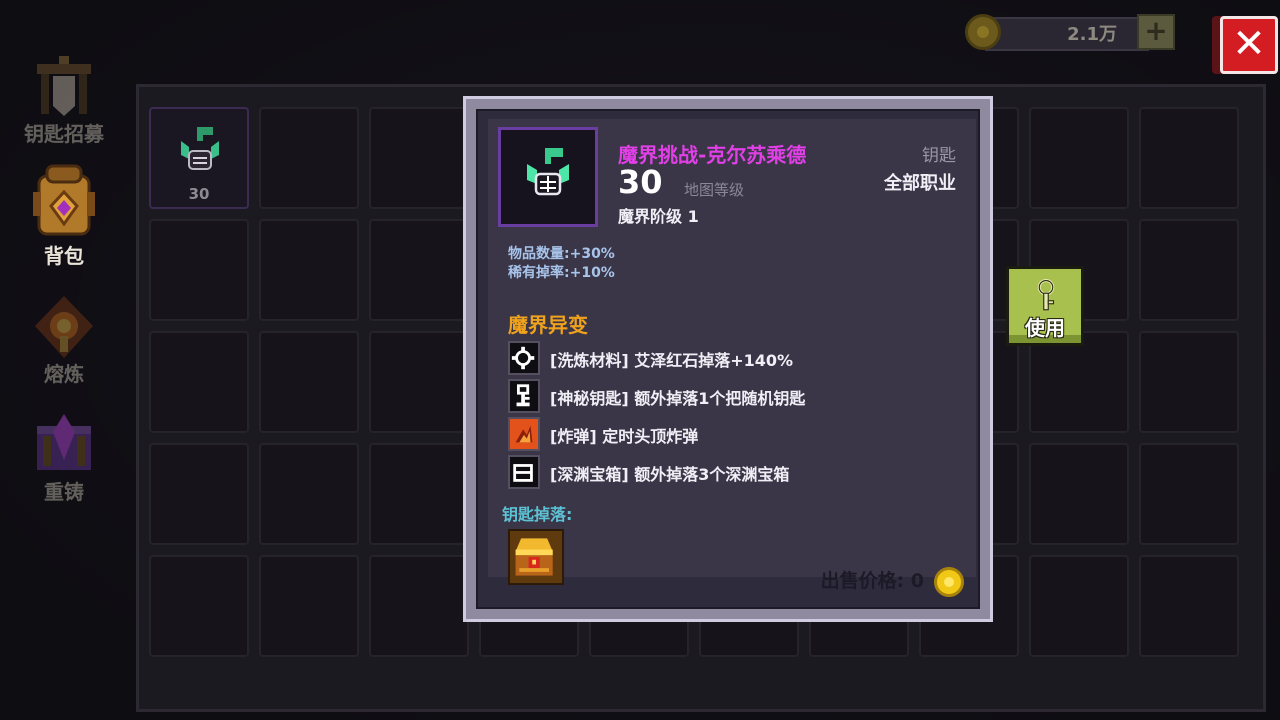 This screenshot has height=720, width=1280. Describe the element at coordinates (658, 216) in the screenshot. I see `item-tier: 魔界阶级 1` at that location.